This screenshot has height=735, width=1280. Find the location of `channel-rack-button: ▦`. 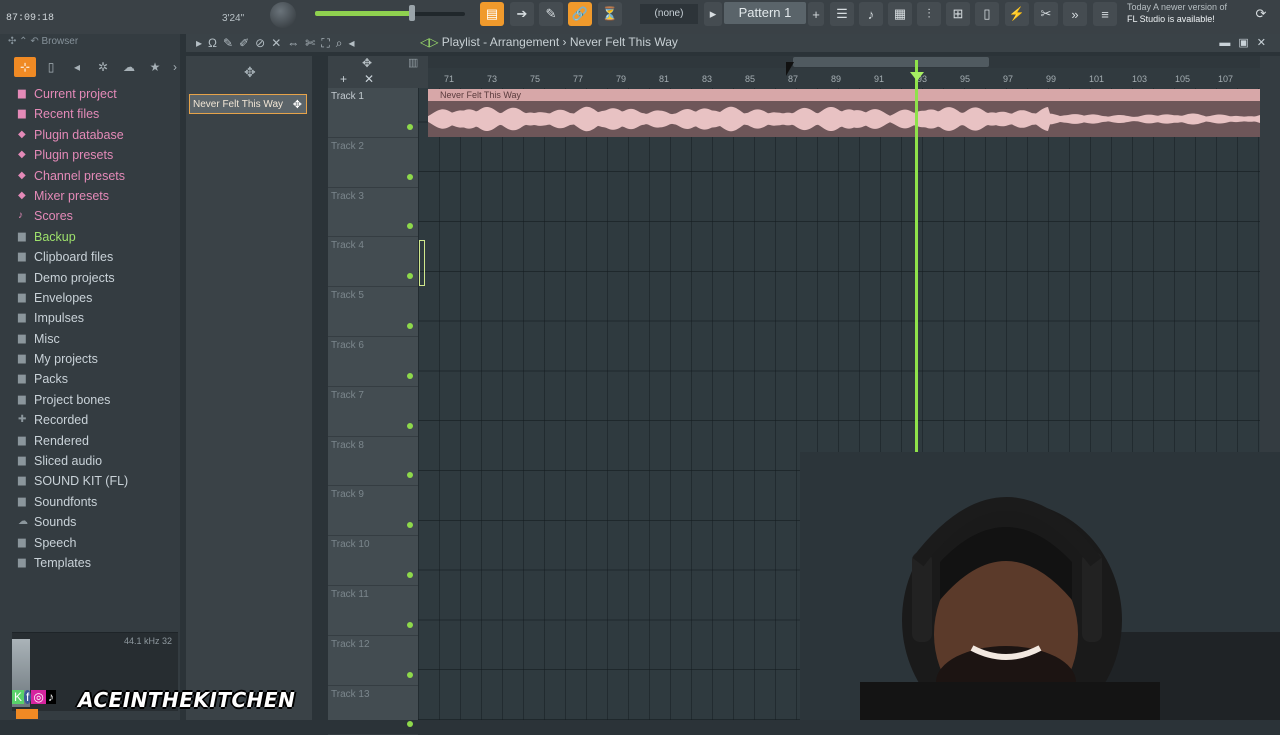

channel-rack-button: ▦ is located at coordinates (900, 14).